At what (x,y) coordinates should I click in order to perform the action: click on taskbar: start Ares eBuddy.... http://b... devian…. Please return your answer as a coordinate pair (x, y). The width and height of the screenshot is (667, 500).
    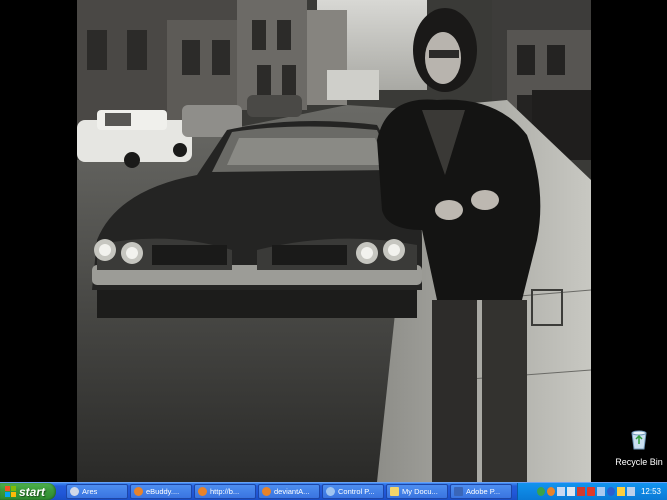
    Looking at the image, I should click on (333, 491).